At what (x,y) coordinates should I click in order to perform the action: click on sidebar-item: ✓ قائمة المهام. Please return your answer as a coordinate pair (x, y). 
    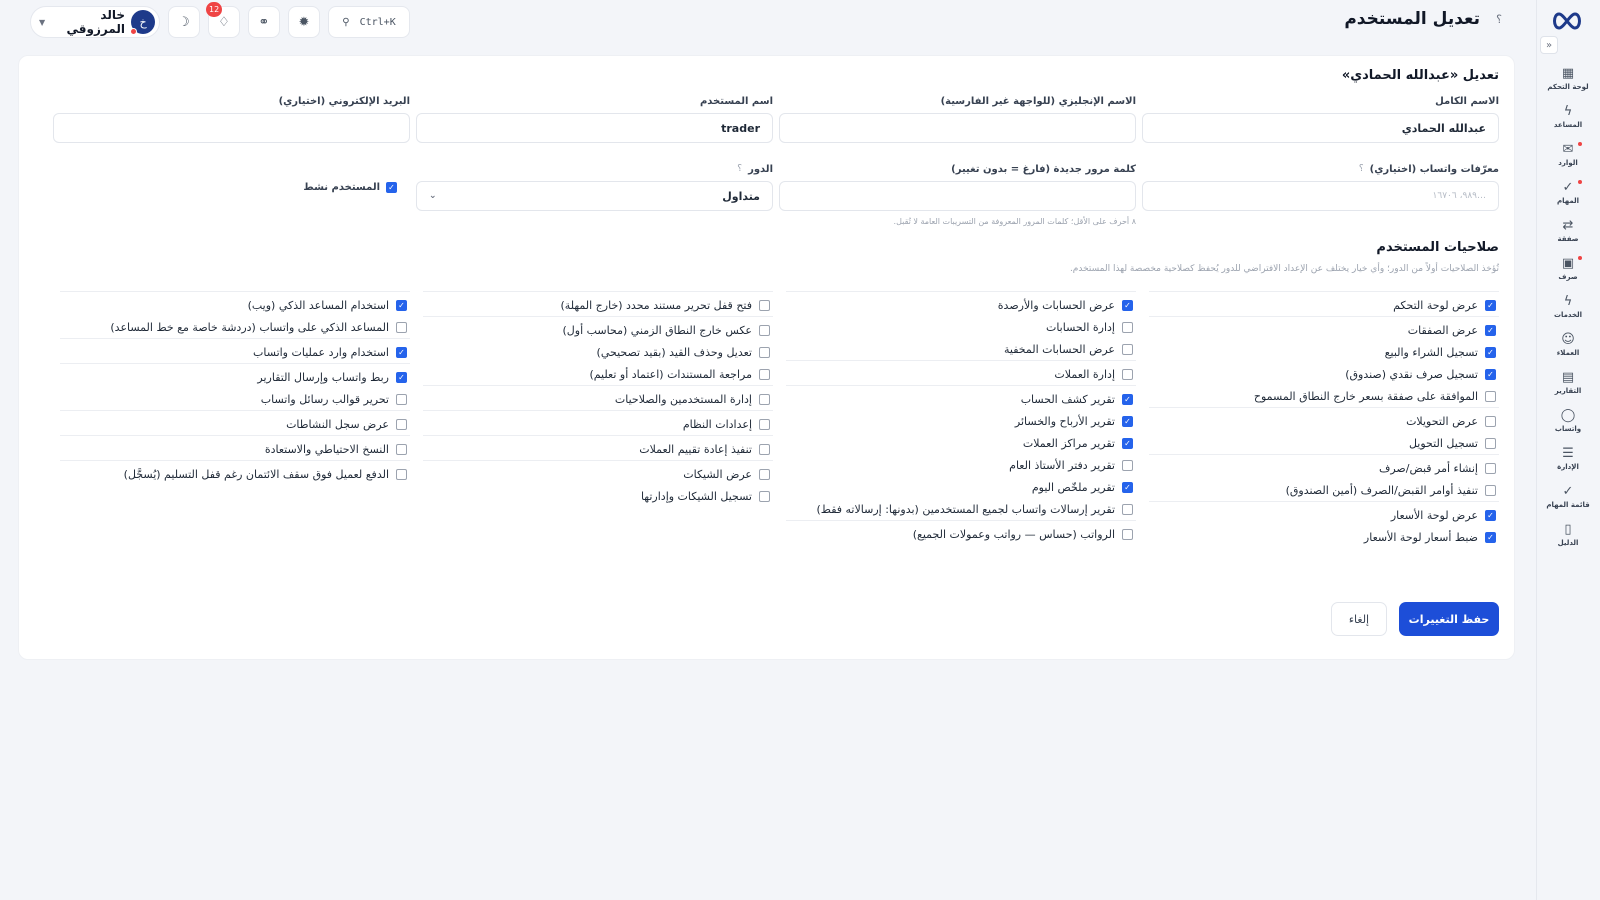
    Looking at the image, I should click on (1568, 497).